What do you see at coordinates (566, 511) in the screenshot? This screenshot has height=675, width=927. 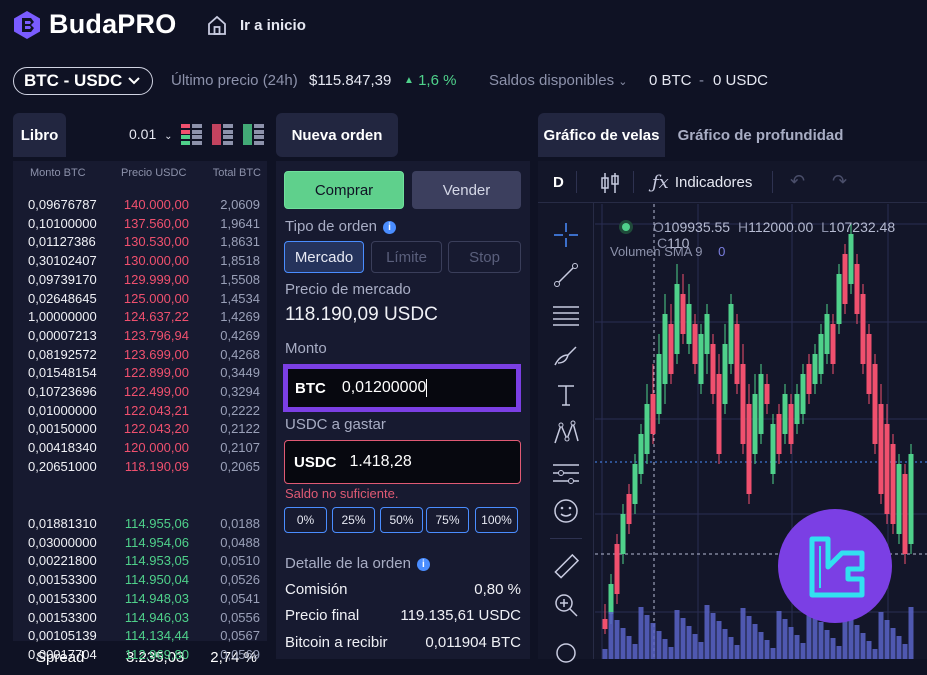 I see `emoji-icon` at bounding box center [566, 511].